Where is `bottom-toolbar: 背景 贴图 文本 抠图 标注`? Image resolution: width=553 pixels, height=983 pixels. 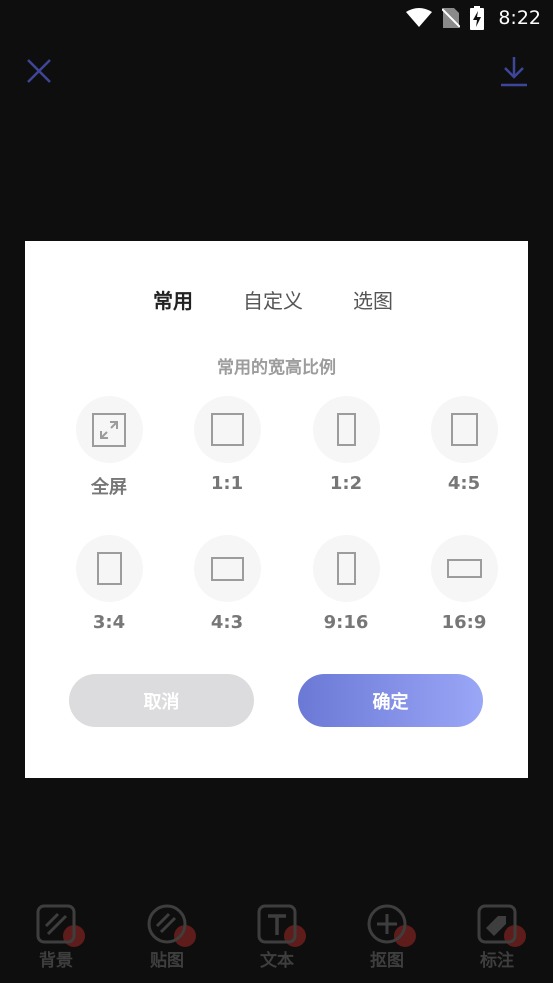
bottom-toolbar: 背景 贴图 文本 抠图 标注 is located at coordinates (276, 940).